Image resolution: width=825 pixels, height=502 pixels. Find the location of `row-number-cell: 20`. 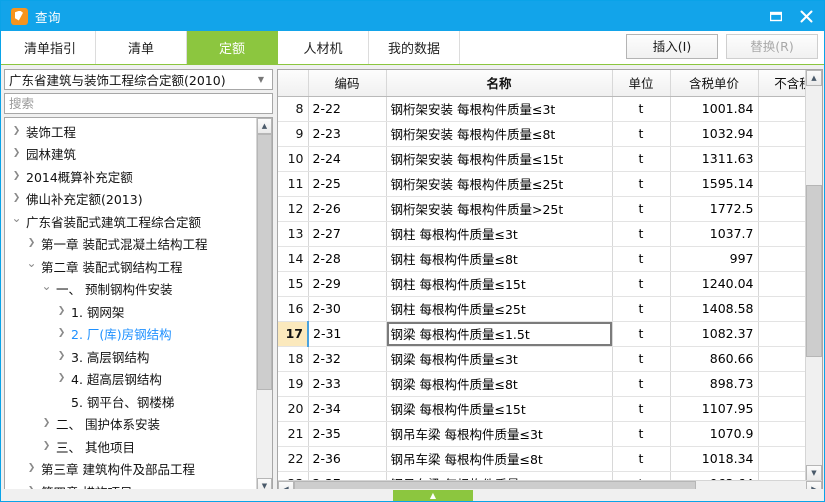

row-number-cell: 20 is located at coordinates (293, 409).